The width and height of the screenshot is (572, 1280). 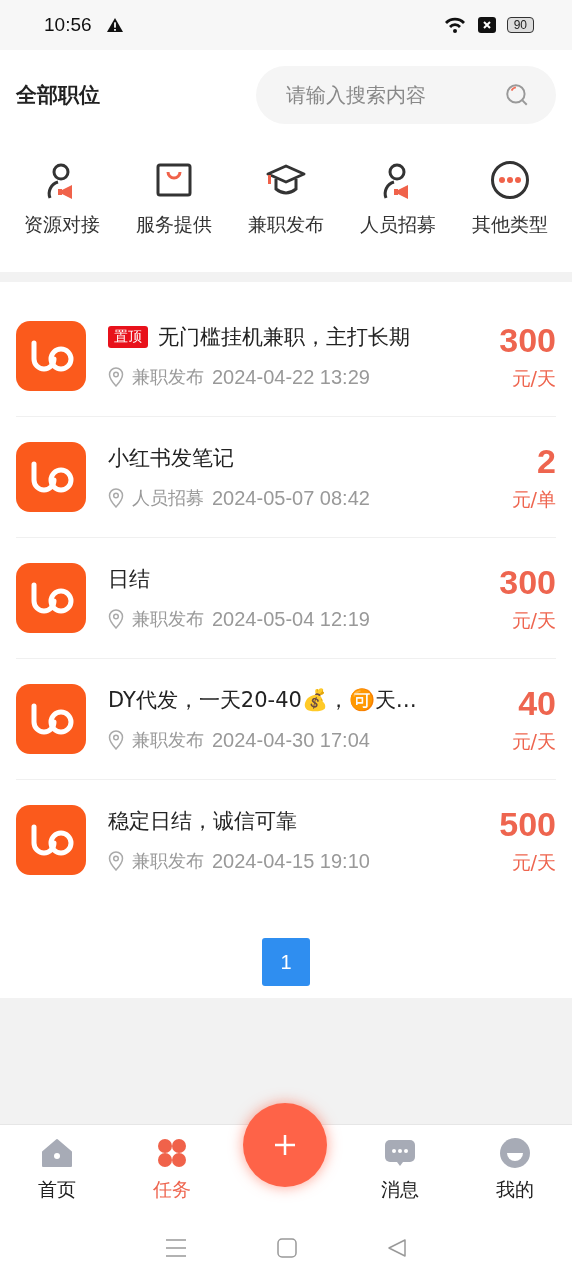 I want to click on tab-item: 我的, so click(x=514, y=1170).